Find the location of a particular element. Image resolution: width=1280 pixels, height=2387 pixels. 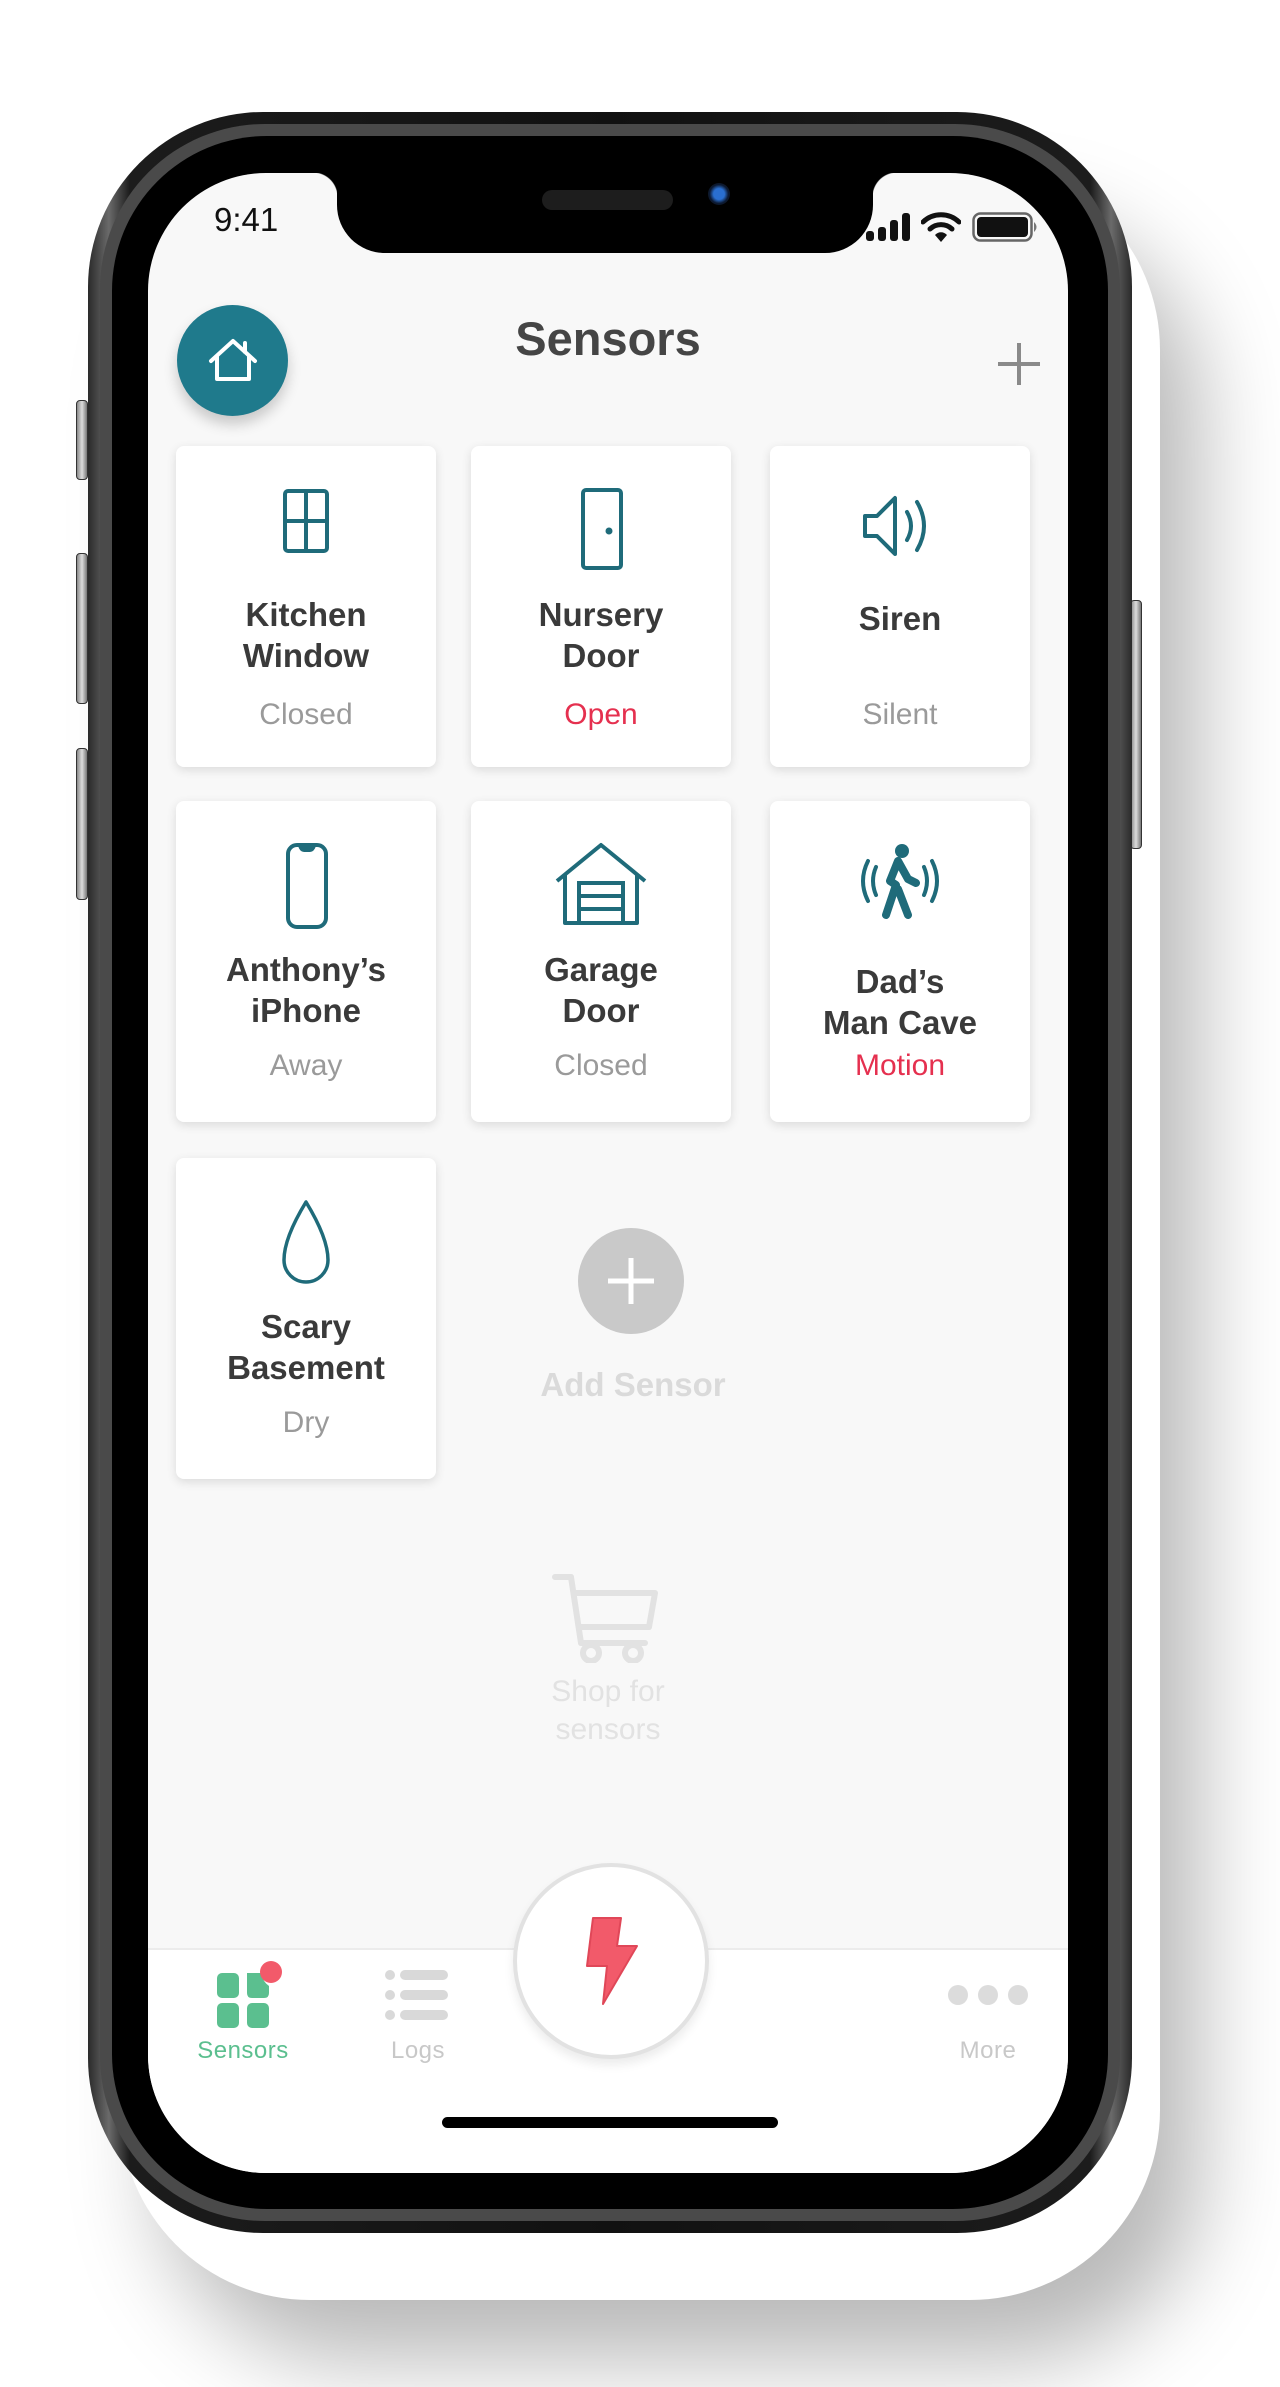

sensor-card: Kitchen Window Closed is located at coordinates (306, 606).